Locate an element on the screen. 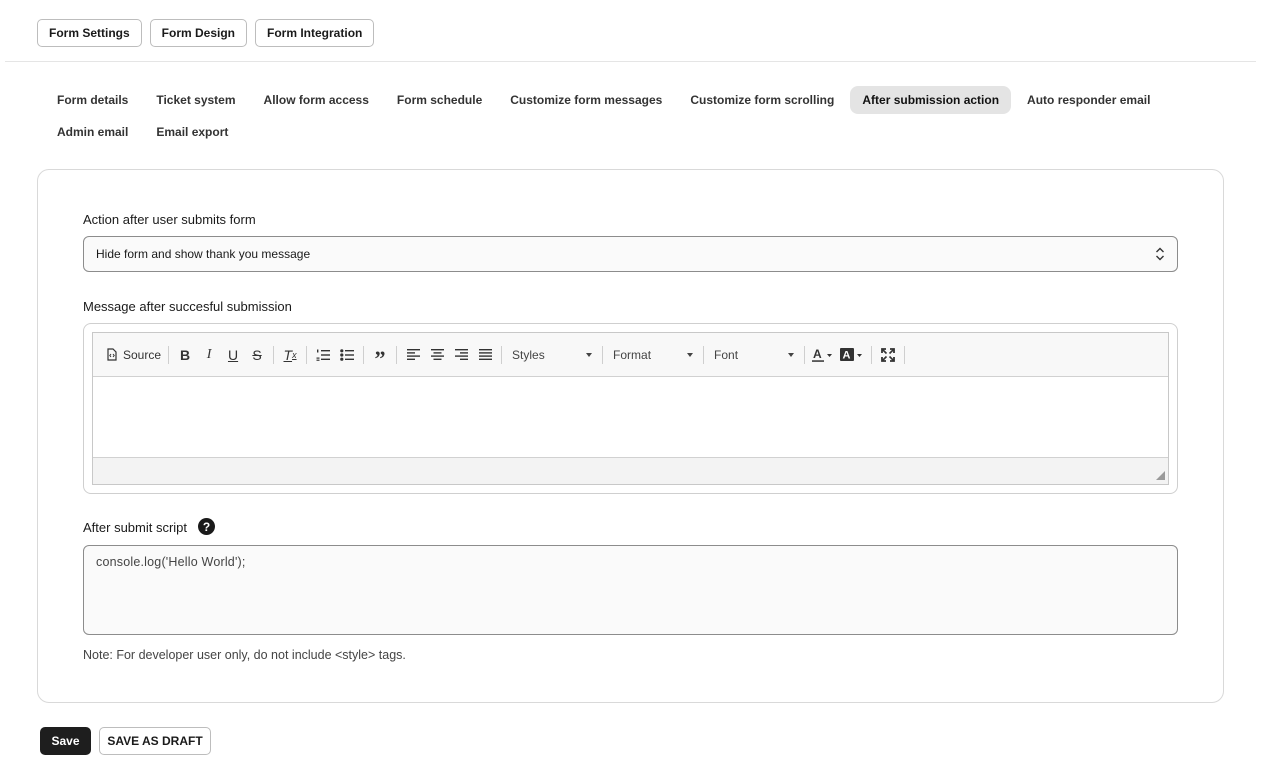  form-settings-button: Form Settings is located at coordinates (89, 33).